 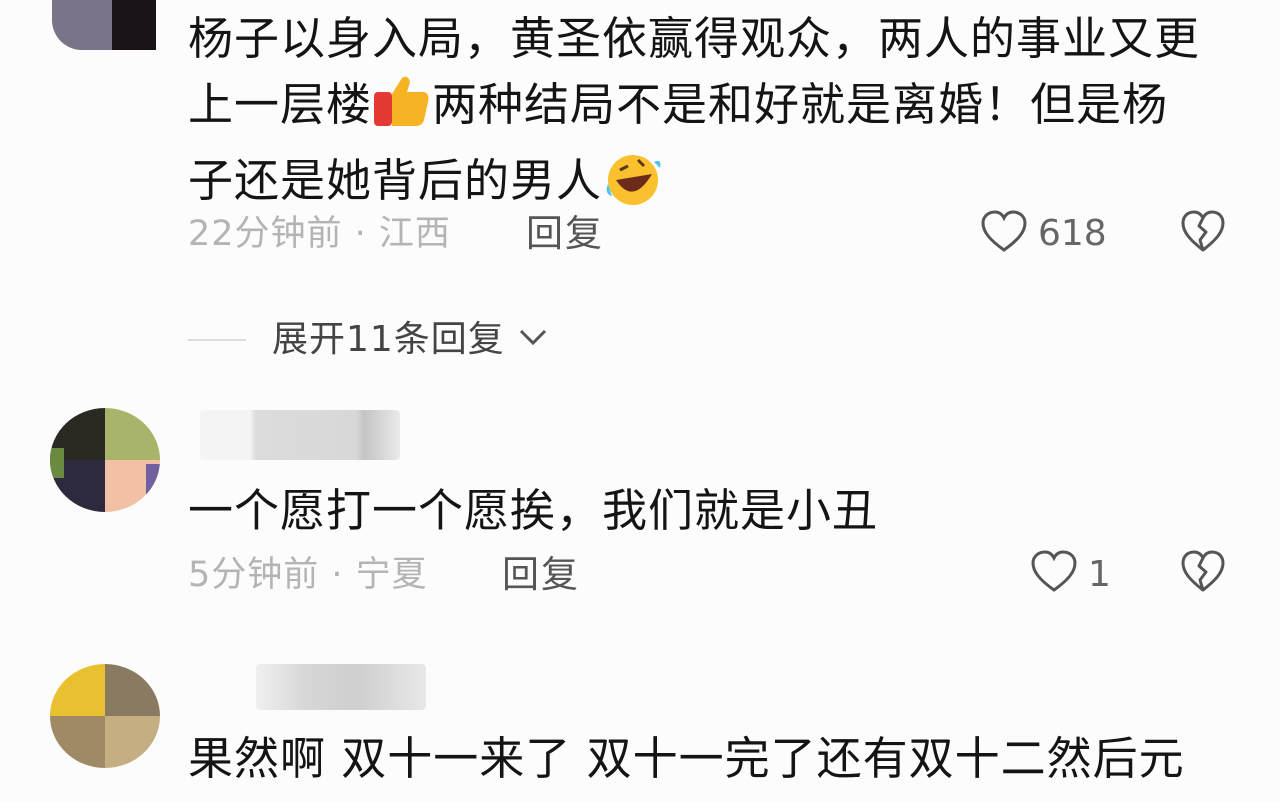 What do you see at coordinates (694, 38) in the screenshot?
I see `comment-line: 杨子以身入局，黄圣依赢得观众，两人的事业又更` at bounding box center [694, 38].